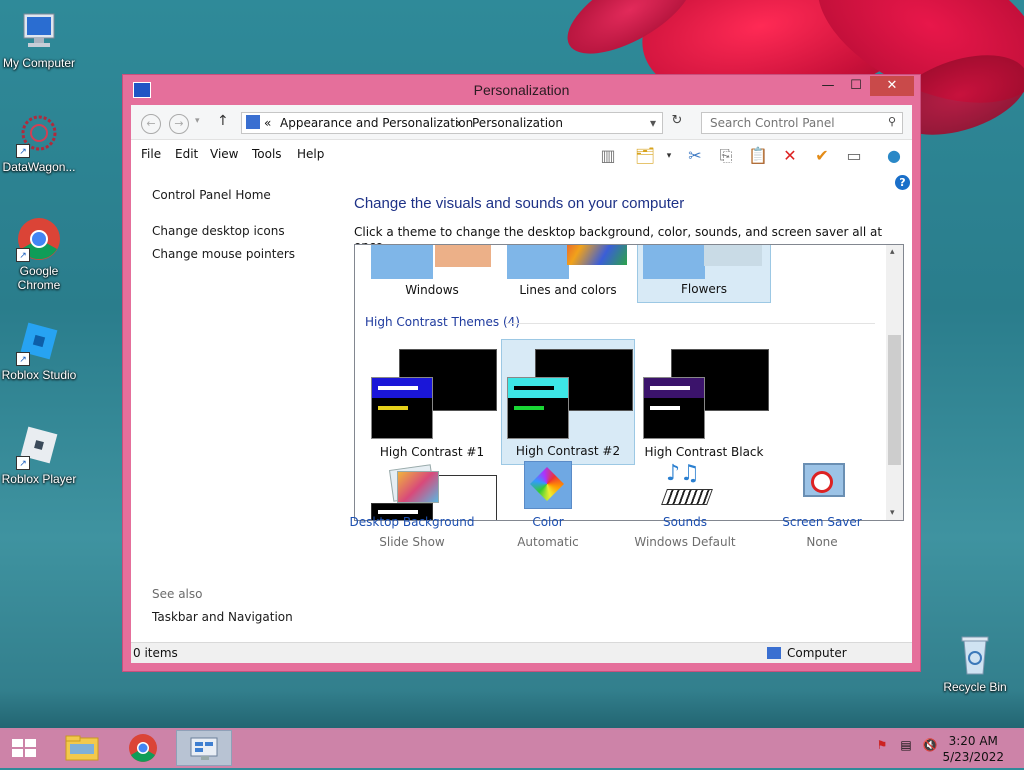  What do you see at coordinates (975, 687) in the screenshot?
I see `desktop-icon-label: Recycle Bin` at bounding box center [975, 687].